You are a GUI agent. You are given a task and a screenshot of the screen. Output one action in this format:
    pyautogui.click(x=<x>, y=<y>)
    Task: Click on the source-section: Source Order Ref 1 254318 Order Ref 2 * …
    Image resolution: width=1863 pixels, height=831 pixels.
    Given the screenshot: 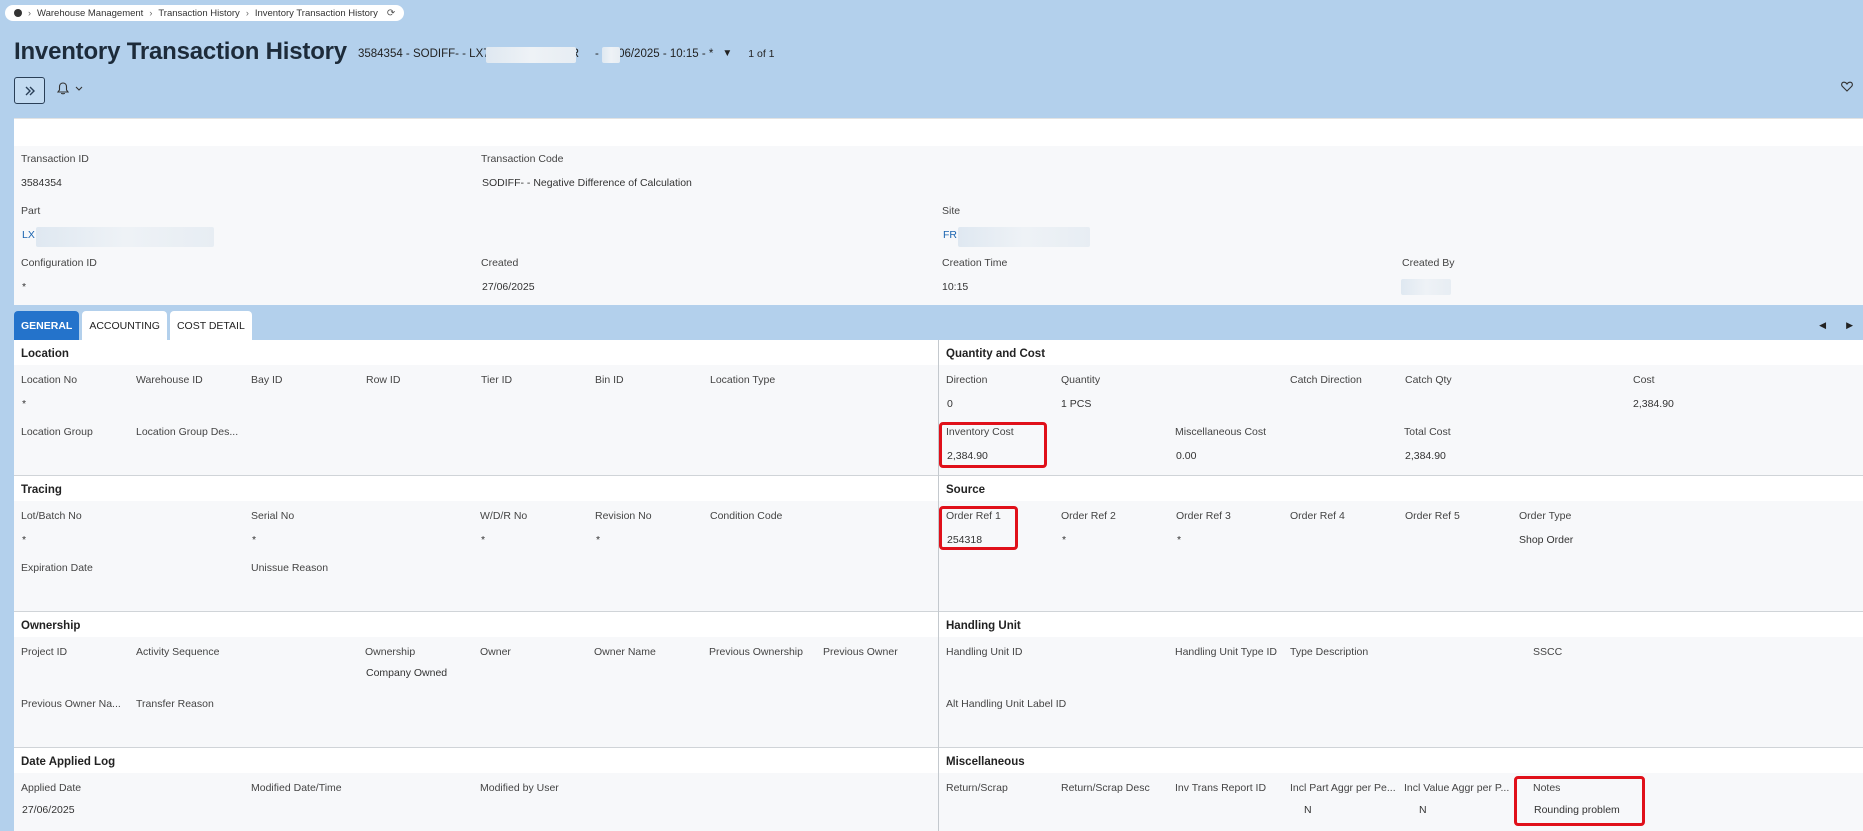 What is the action you would take?
    pyautogui.click(x=1401, y=544)
    